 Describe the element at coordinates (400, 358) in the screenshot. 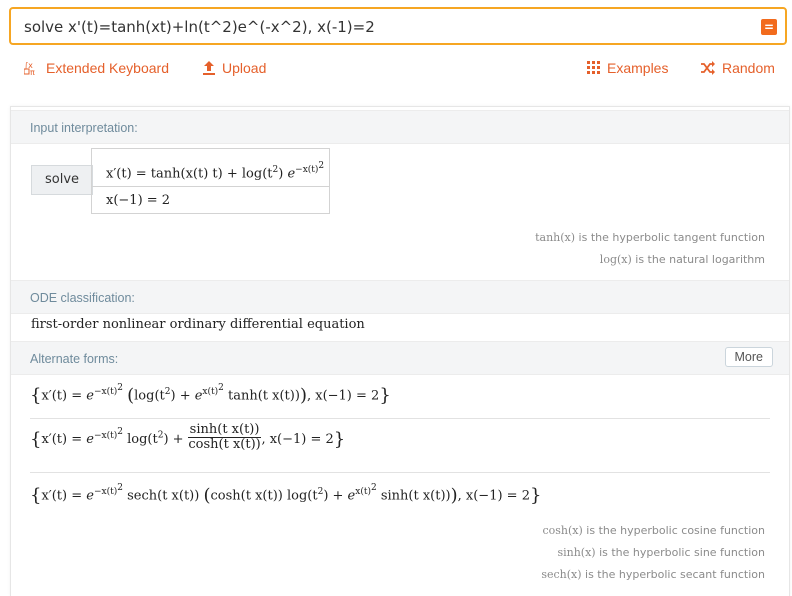

I see `alternate-forms-header: Alternate forms: More` at that location.